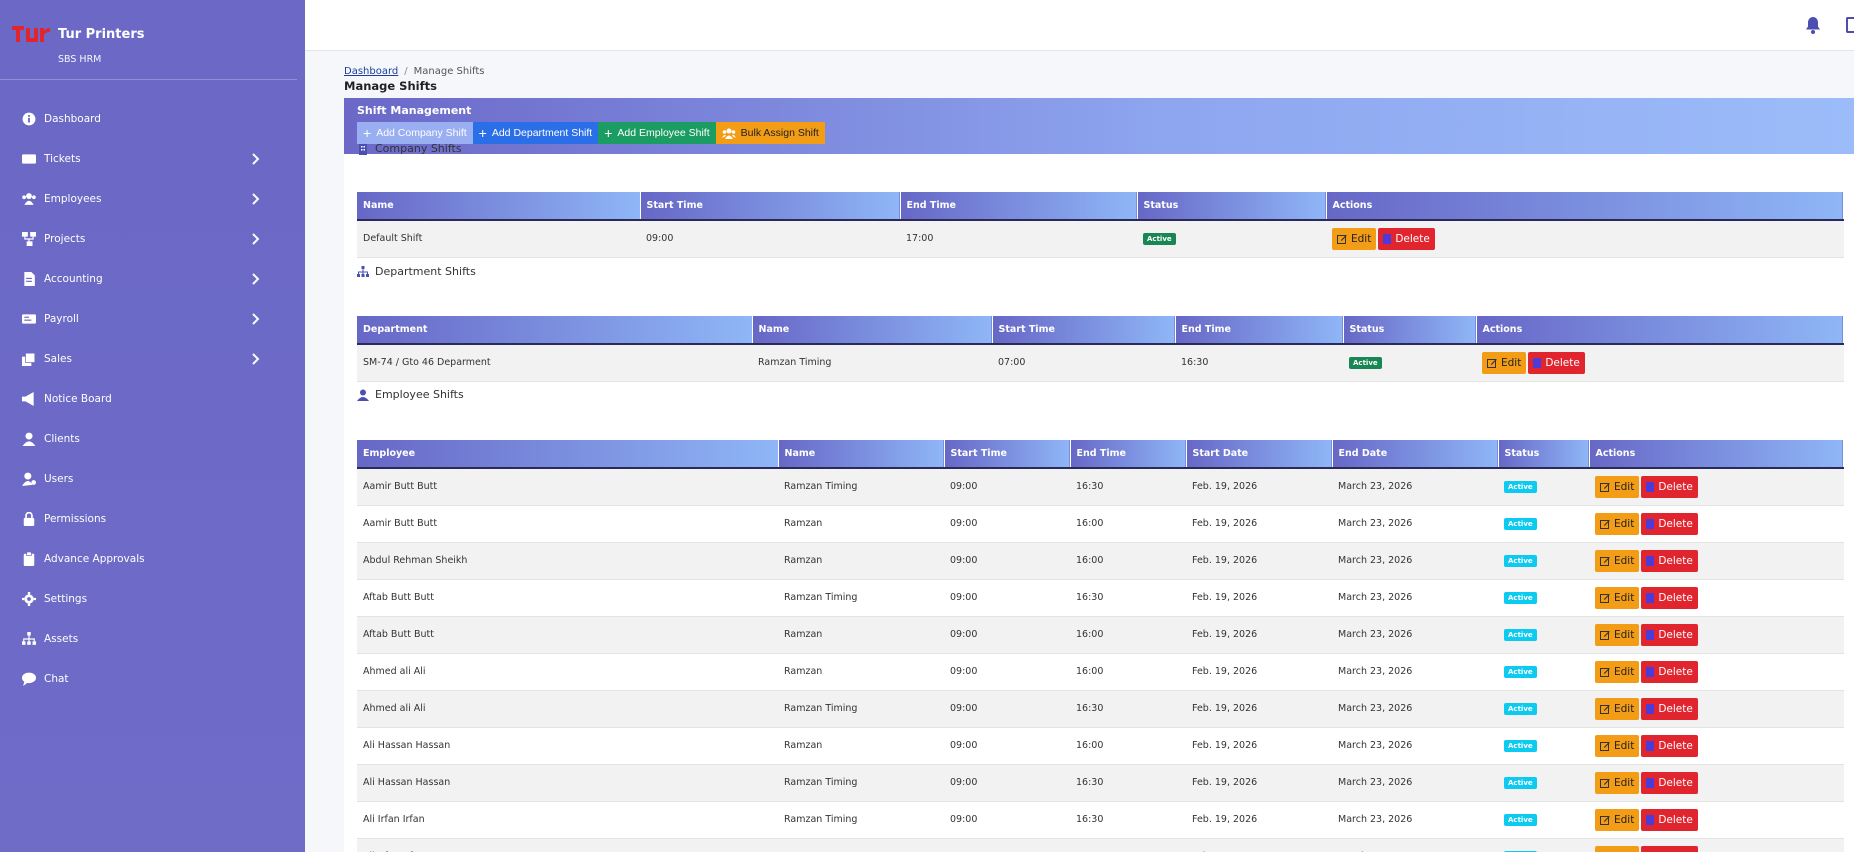  What do you see at coordinates (567, 820) in the screenshot?
I see `employee-name: Ali Irfan Irfan` at bounding box center [567, 820].